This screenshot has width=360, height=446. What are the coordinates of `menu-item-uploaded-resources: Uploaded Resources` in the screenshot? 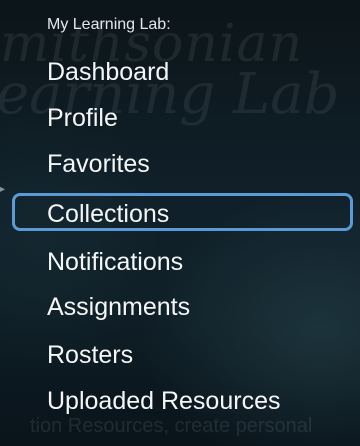 It's located at (163, 401).